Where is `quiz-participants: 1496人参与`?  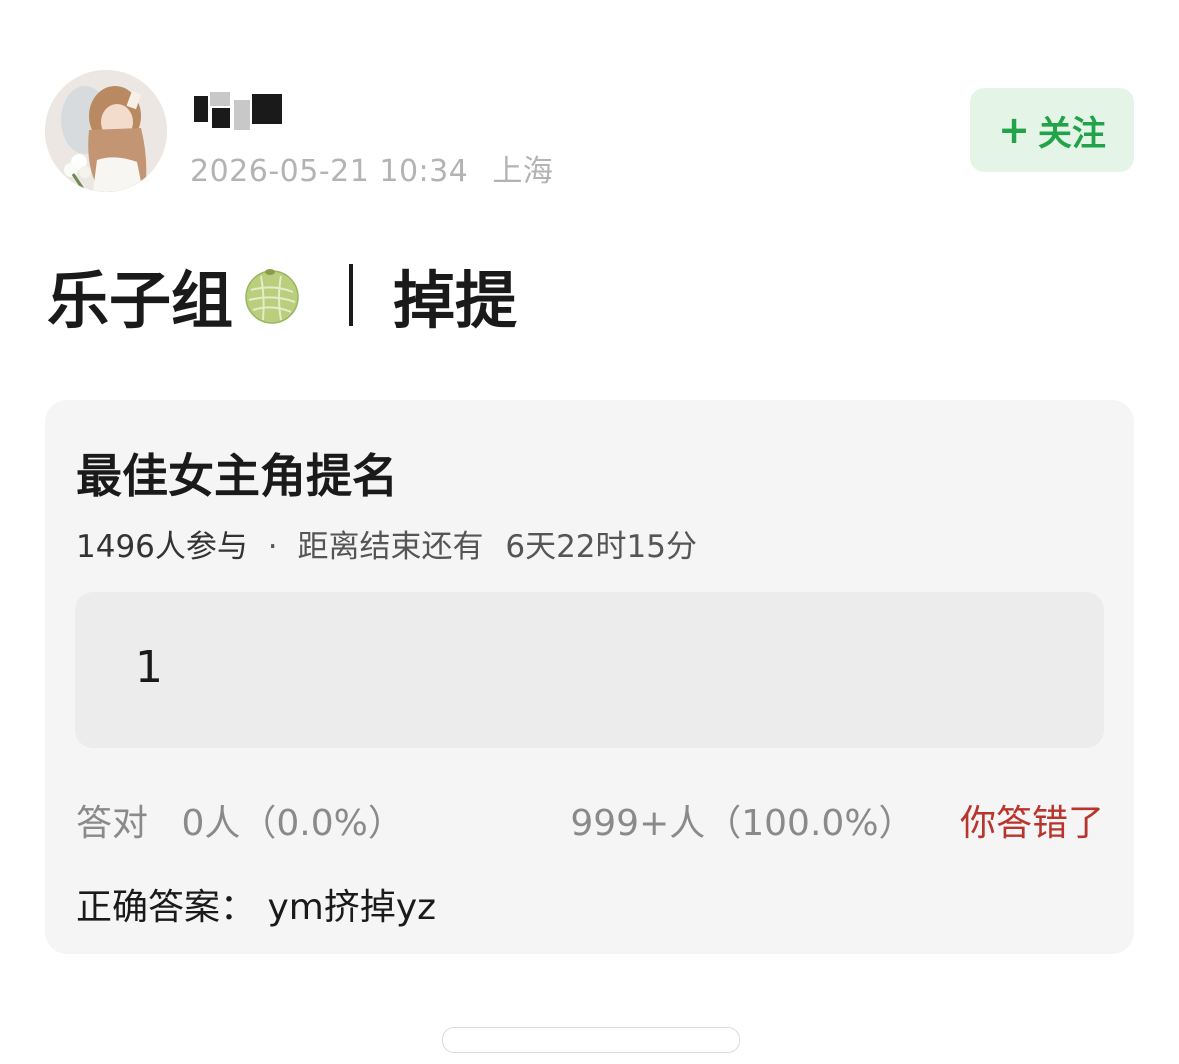
quiz-participants: 1496人参与 is located at coordinates (162, 547).